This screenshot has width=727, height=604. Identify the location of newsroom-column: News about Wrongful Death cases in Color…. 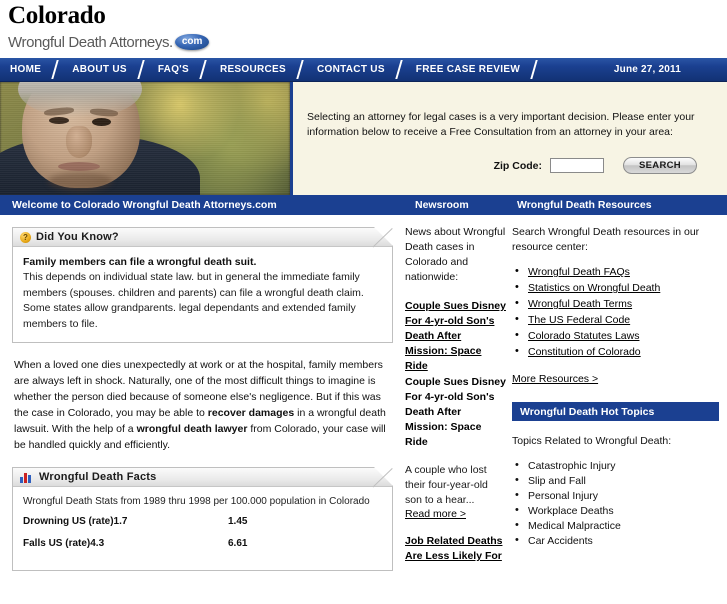
(458, 413).